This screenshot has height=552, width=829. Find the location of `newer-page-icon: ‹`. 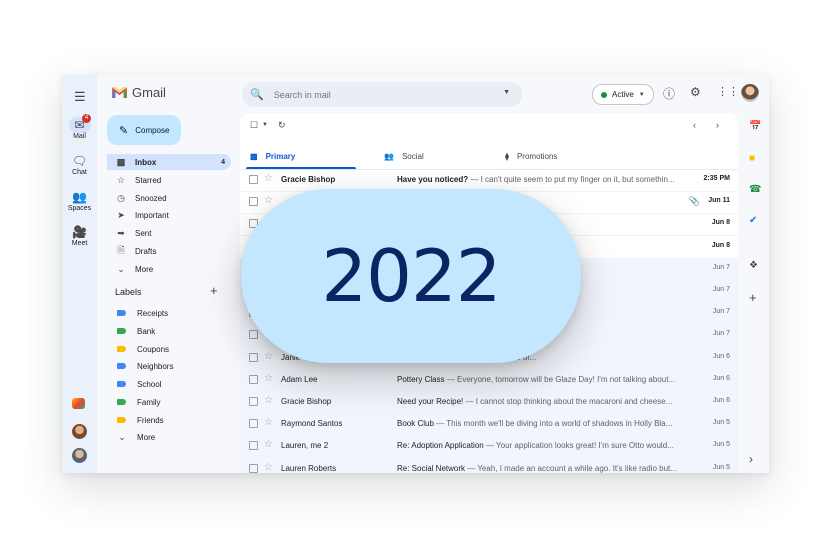

newer-page-icon: ‹ is located at coordinates (694, 125).